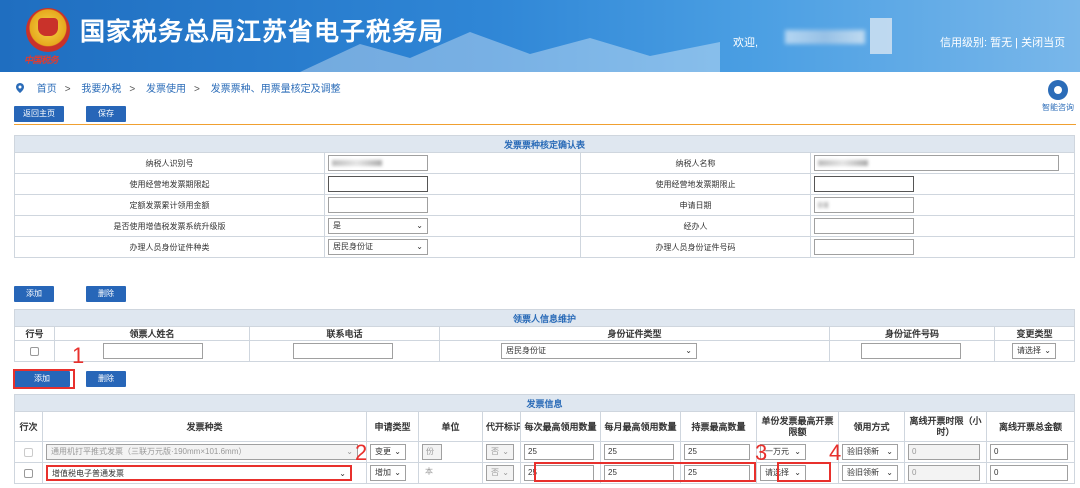  Describe the element at coordinates (353, 246) in the screenshot. I see `id-type-value: 居民身份证` at that location.